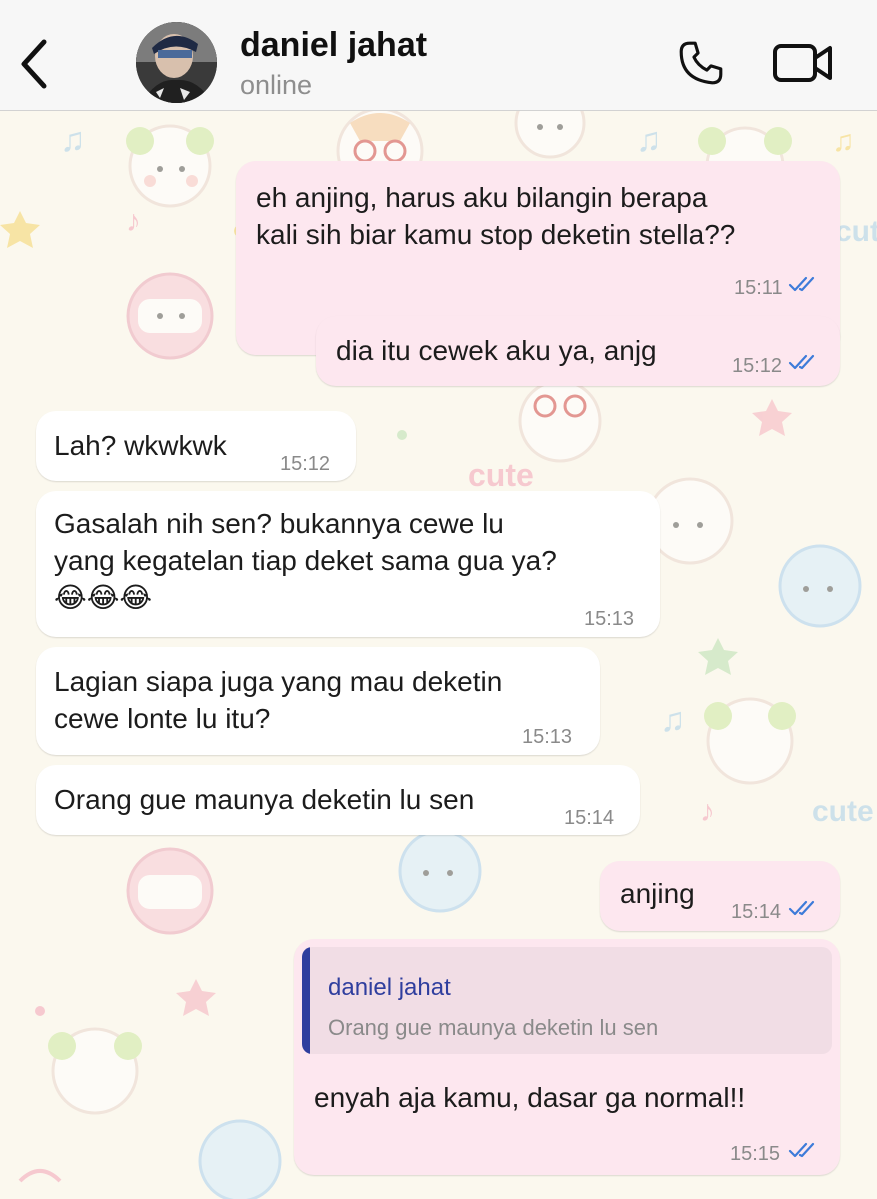 The image size is (877, 1199). What do you see at coordinates (278, 681) in the screenshot?
I see `message-text: Lagian siapa juga yang mau deketin` at bounding box center [278, 681].